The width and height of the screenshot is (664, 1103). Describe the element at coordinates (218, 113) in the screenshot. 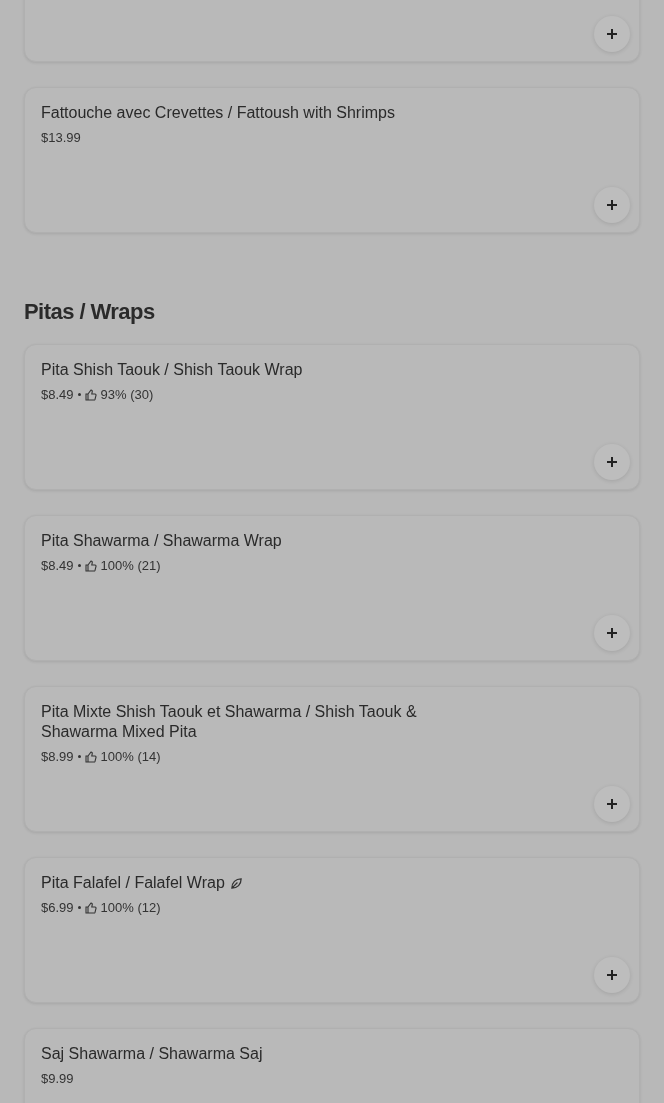

I see `item-name: Fattouche avec Crevettes / Fattoush with Shrimps` at that location.